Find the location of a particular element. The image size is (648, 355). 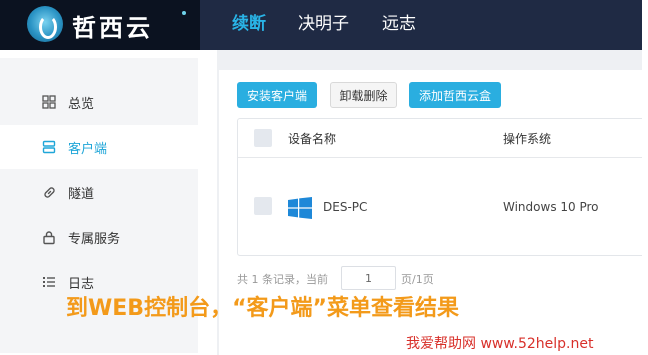

windows-icon is located at coordinates (300, 208).